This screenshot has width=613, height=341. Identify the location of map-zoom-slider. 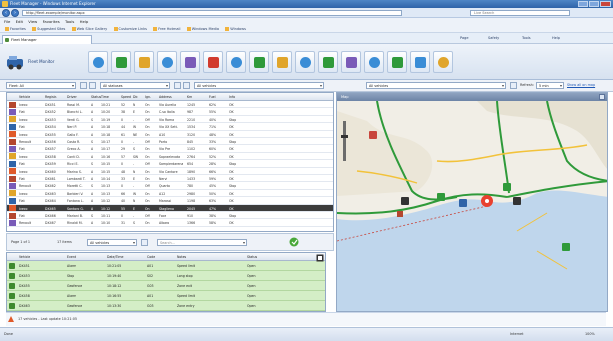
(344, 141).